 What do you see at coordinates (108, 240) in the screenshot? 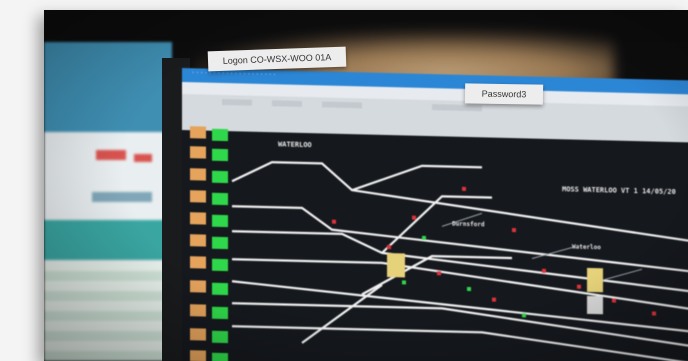
I see `left-monitor-teal-band` at bounding box center [108, 240].